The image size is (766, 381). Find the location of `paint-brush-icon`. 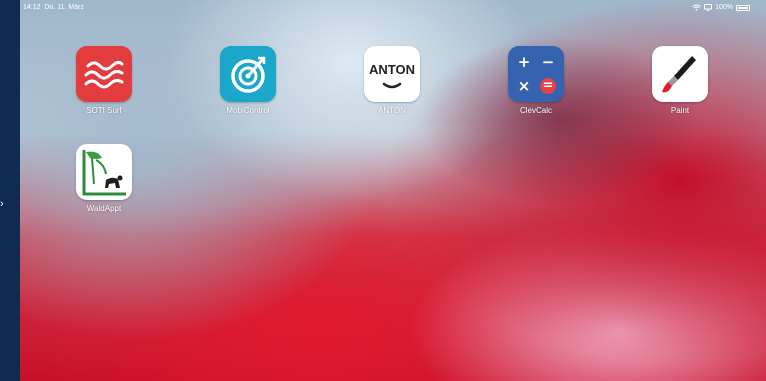

paint-brush-icon is located at coordinates (680, 74).